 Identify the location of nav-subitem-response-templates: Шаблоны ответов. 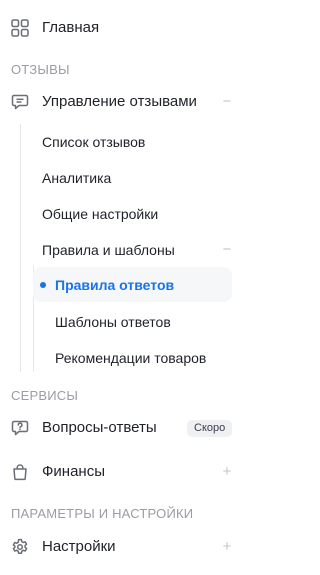
(128, 322).